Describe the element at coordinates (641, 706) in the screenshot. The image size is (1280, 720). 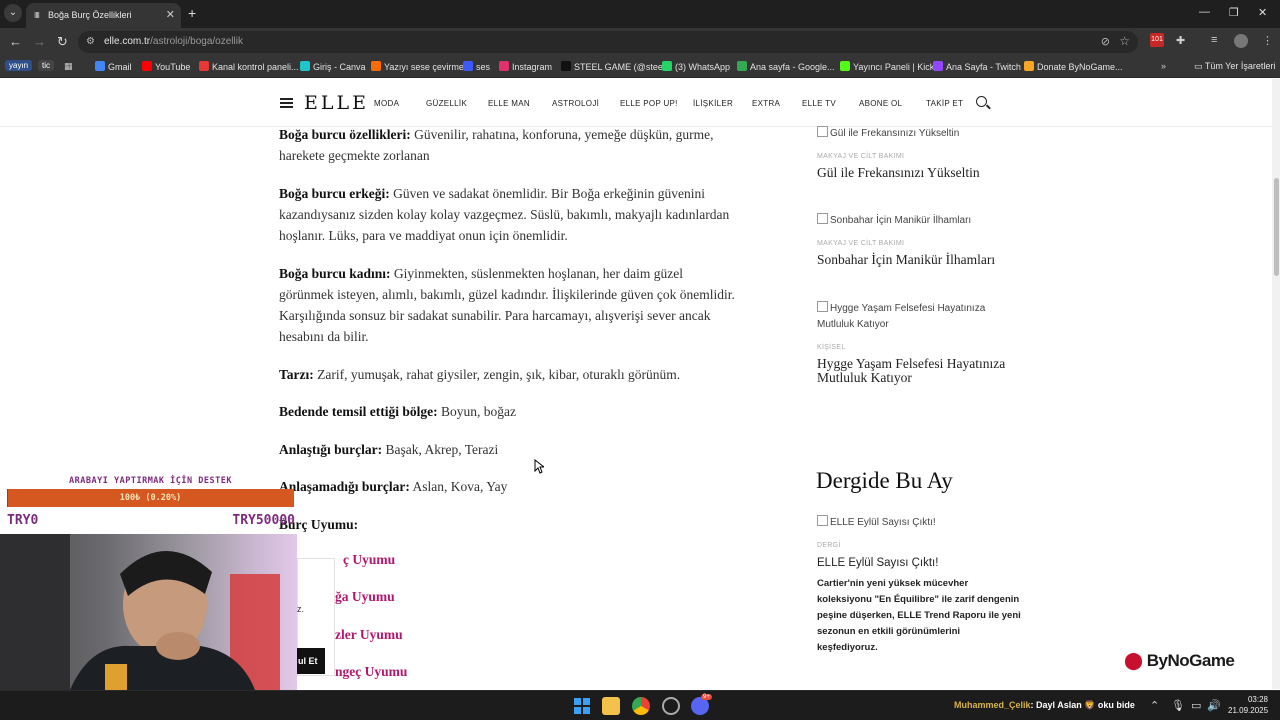
I see `chrome-icon` at that location.